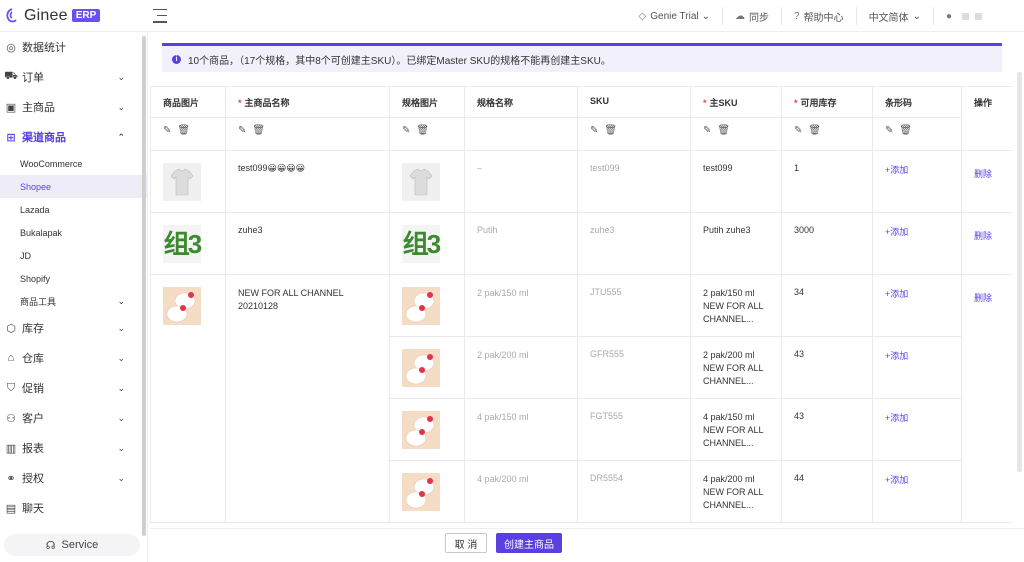 The height and width of the screenshot is (562, 1024). What do you see at coordinates (521, 102) in the screenshot?
I see `col-variant-name: 规格名称` at bounding box center [521, 102].